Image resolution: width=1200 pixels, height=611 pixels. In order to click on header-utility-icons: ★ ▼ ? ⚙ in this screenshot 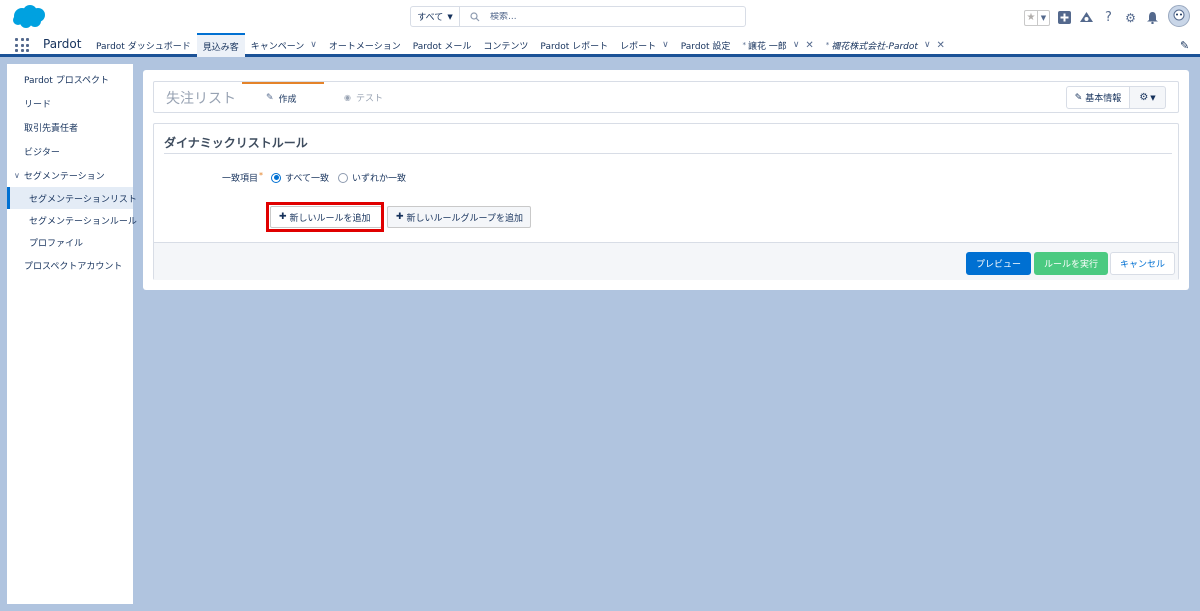, I will do `click(1107, 16)`.